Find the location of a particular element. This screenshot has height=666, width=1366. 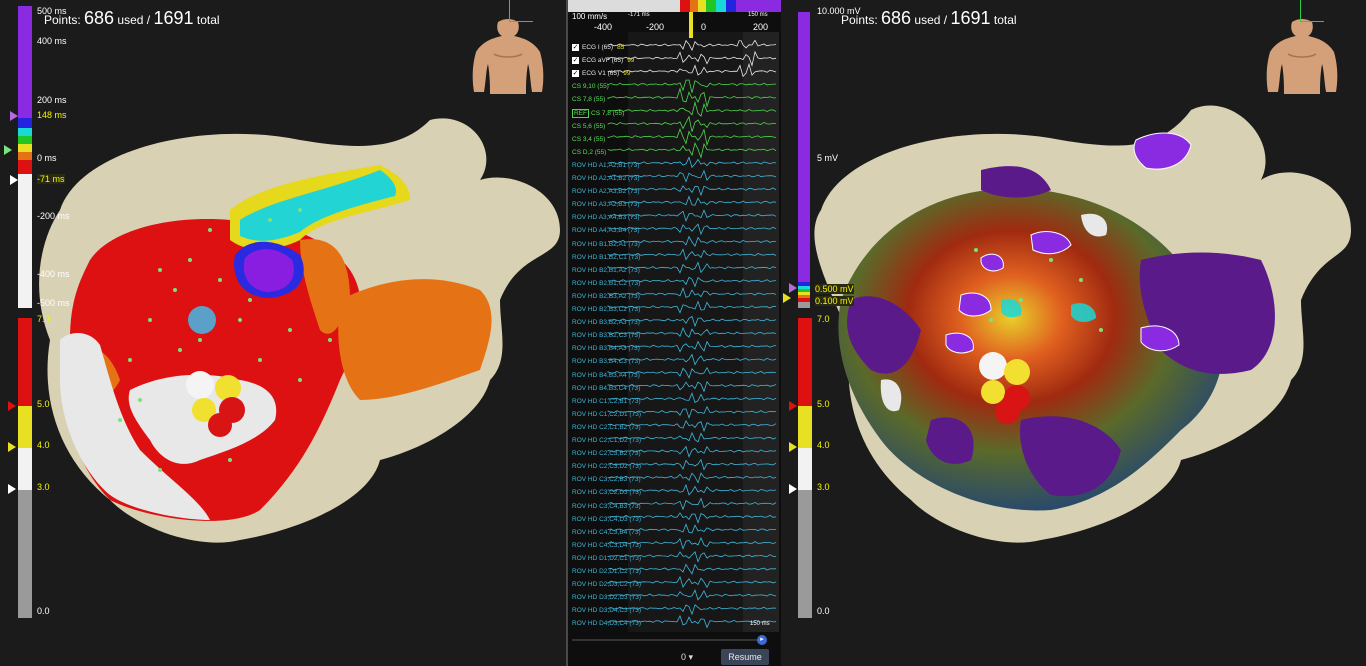

bipolar-lower-handle is located at coordinates (787, 298).